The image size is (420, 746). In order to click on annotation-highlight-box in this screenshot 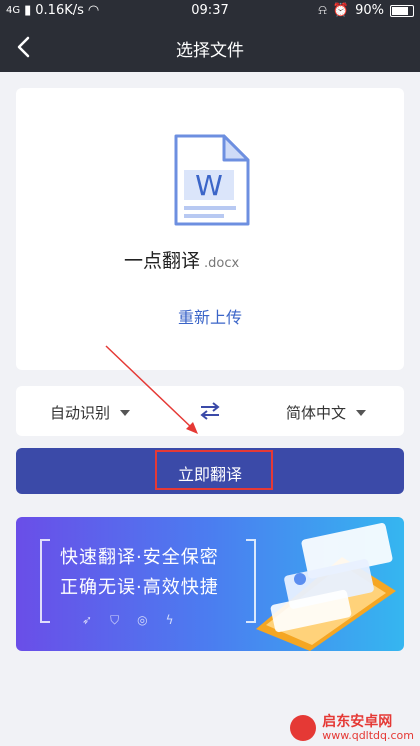, I will do `click(214, 470)`.